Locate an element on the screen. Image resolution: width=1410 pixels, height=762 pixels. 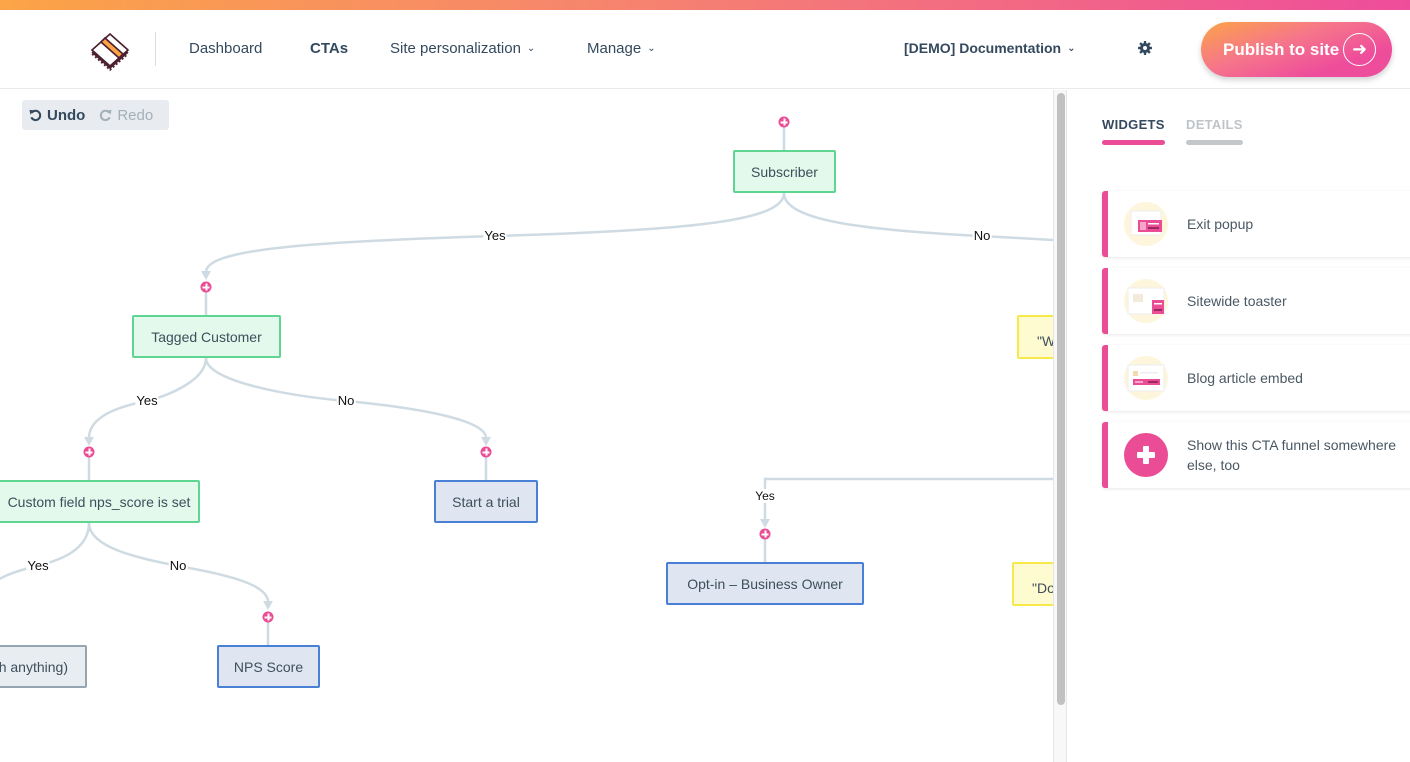
widget-label: Show this CTA funnel somewhere else, too is located at coordinates (1292, 455).